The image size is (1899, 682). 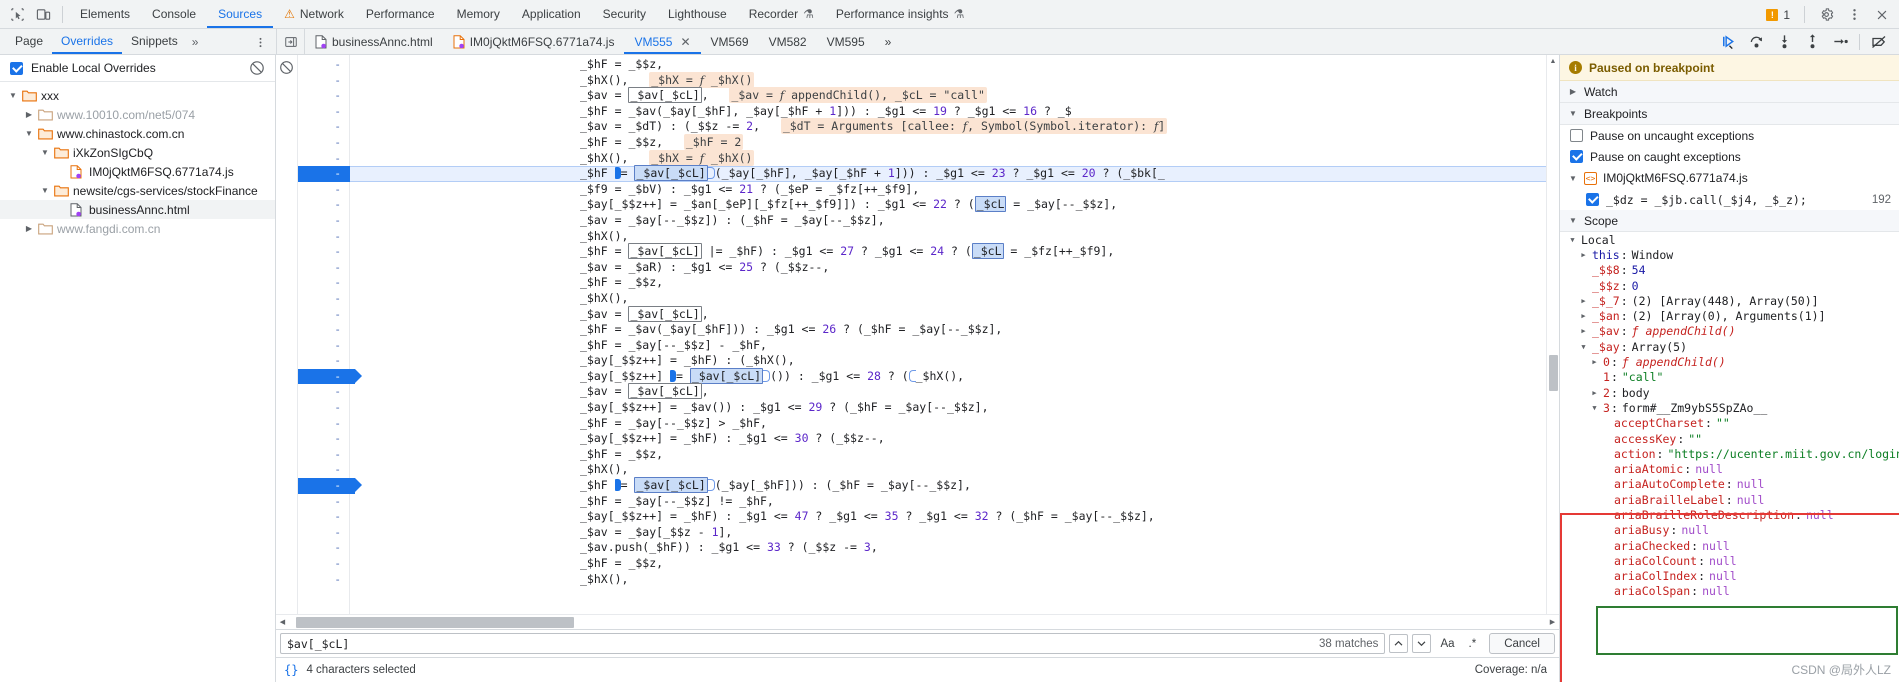 What do you see at coordinates (833, 643) in the screenshot?
I see `search-input: $av[_$cL] 38 matches` at bounding box center [833, 643].